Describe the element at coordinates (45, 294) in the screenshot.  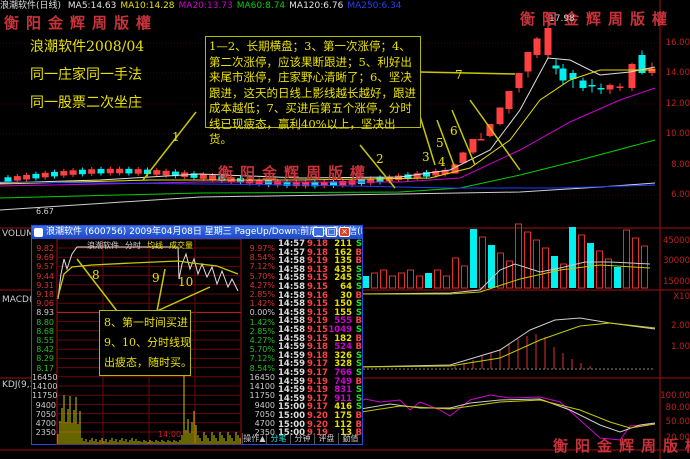
I see `price-axis-label: 9.18` at that location.